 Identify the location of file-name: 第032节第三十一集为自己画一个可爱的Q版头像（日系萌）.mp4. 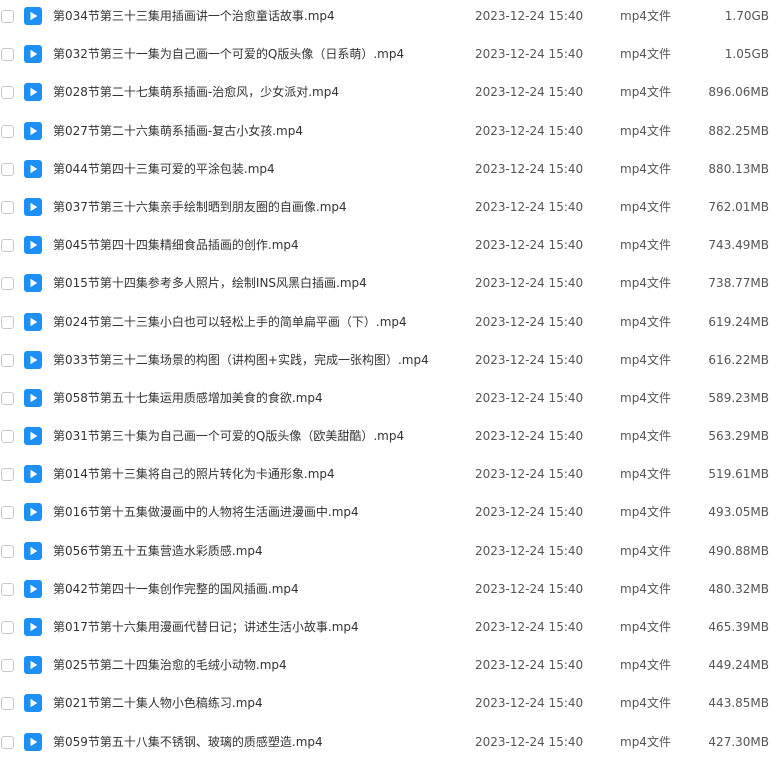
(228, 54).